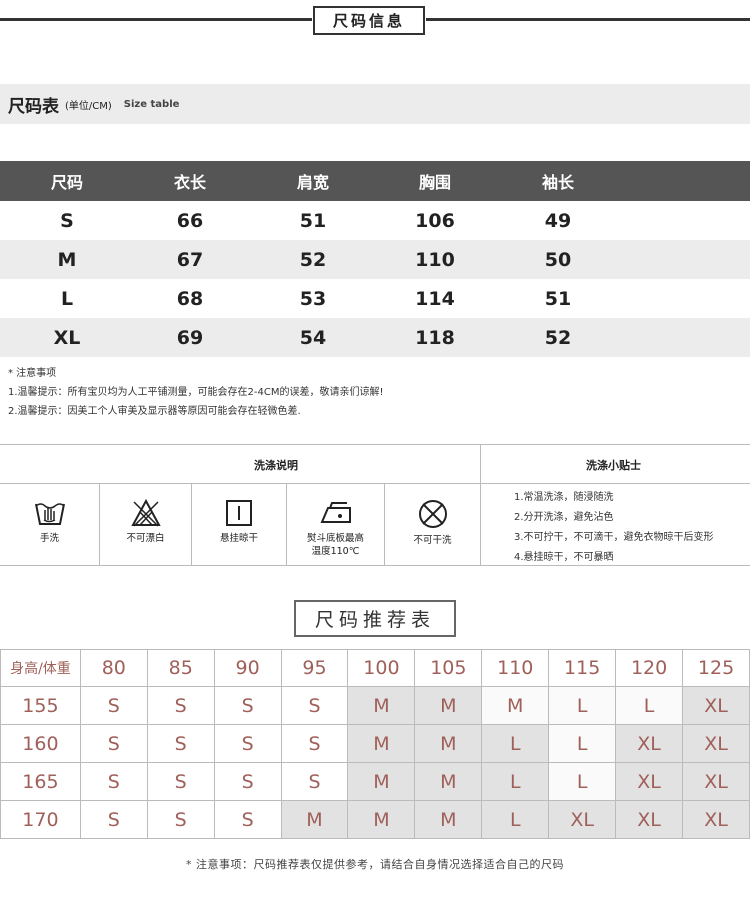  I want to click on wash-icon-cell: 熨斗底板最高 温度110℃, so click(336, 524).